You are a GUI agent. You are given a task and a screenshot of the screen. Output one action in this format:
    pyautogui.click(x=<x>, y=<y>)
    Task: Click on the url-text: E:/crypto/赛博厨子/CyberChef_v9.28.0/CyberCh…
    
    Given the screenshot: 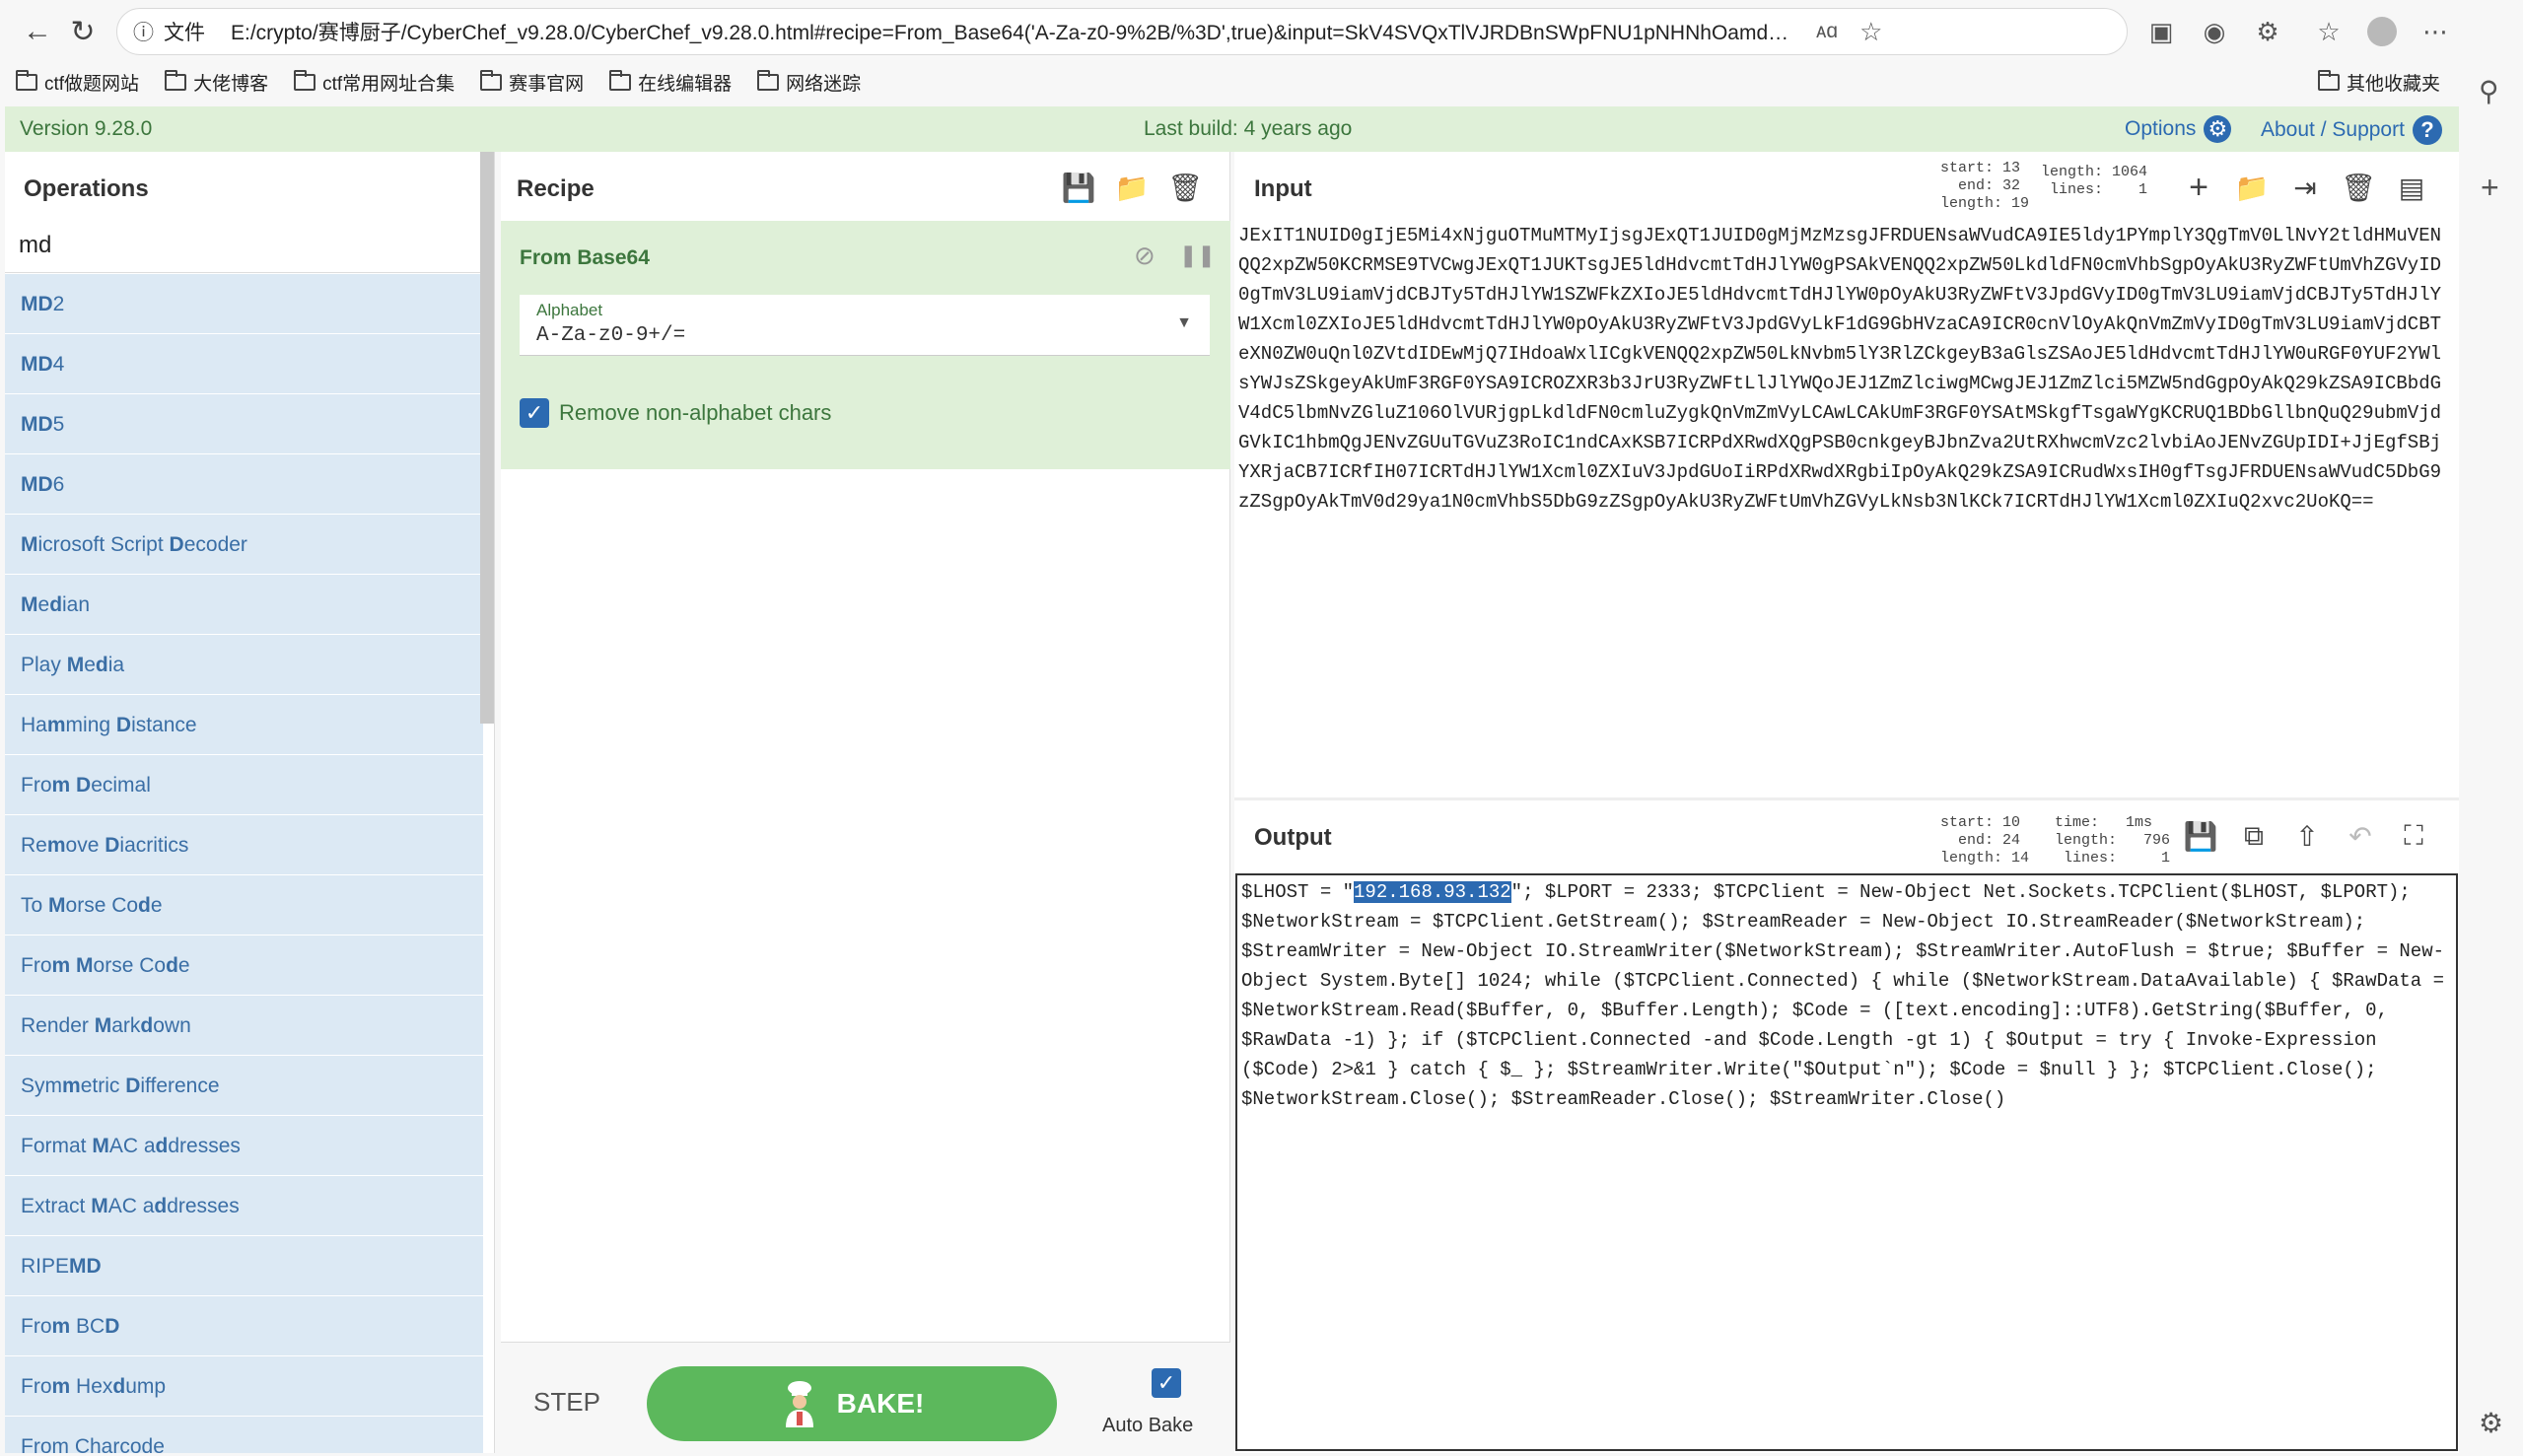 What is the action you would take?
    pyautogui.click(x=1014, y=31)
    